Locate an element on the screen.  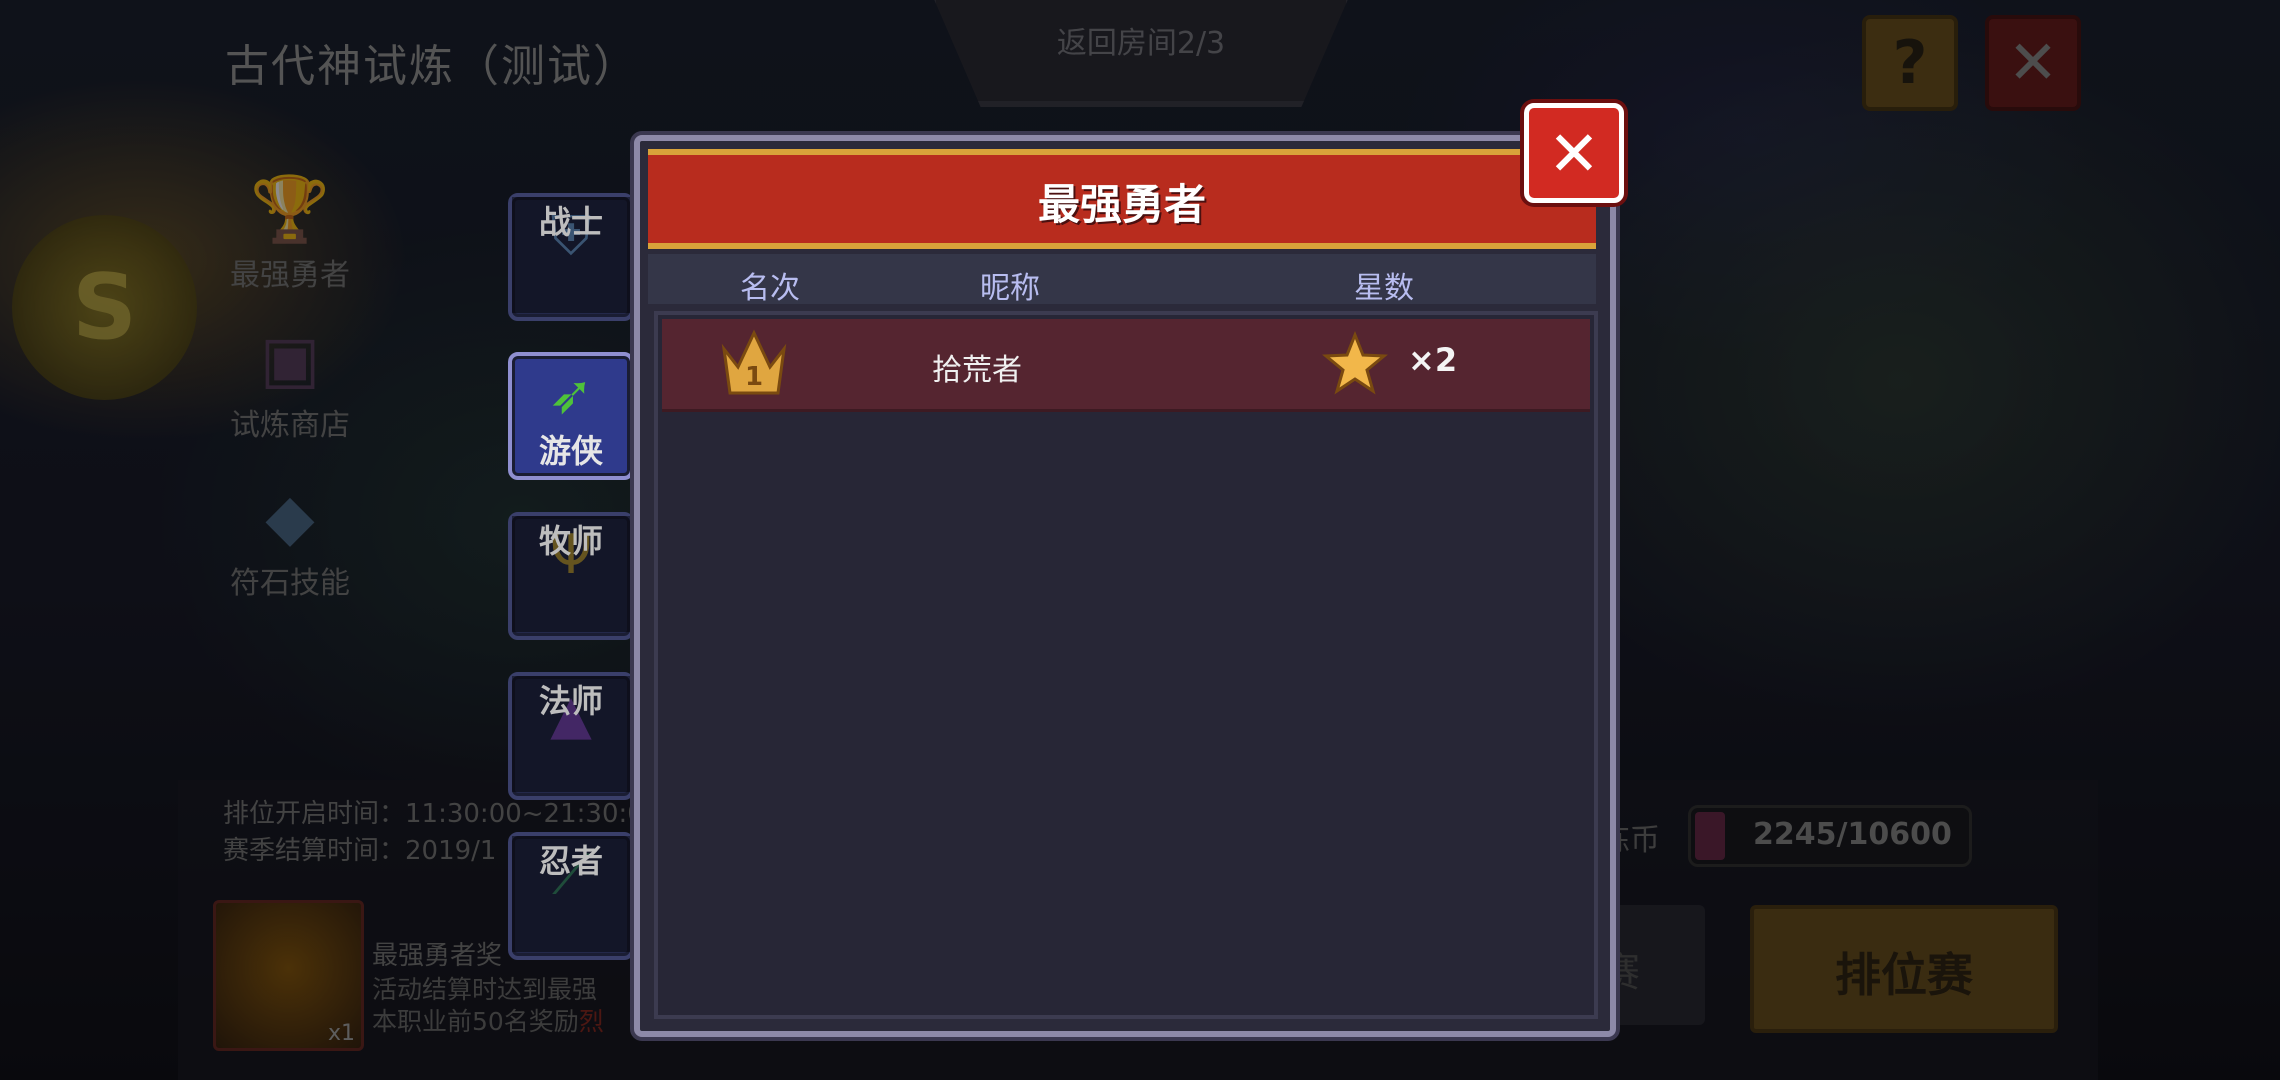
tab-label: 游侠 is located at coordinates (570, 451).